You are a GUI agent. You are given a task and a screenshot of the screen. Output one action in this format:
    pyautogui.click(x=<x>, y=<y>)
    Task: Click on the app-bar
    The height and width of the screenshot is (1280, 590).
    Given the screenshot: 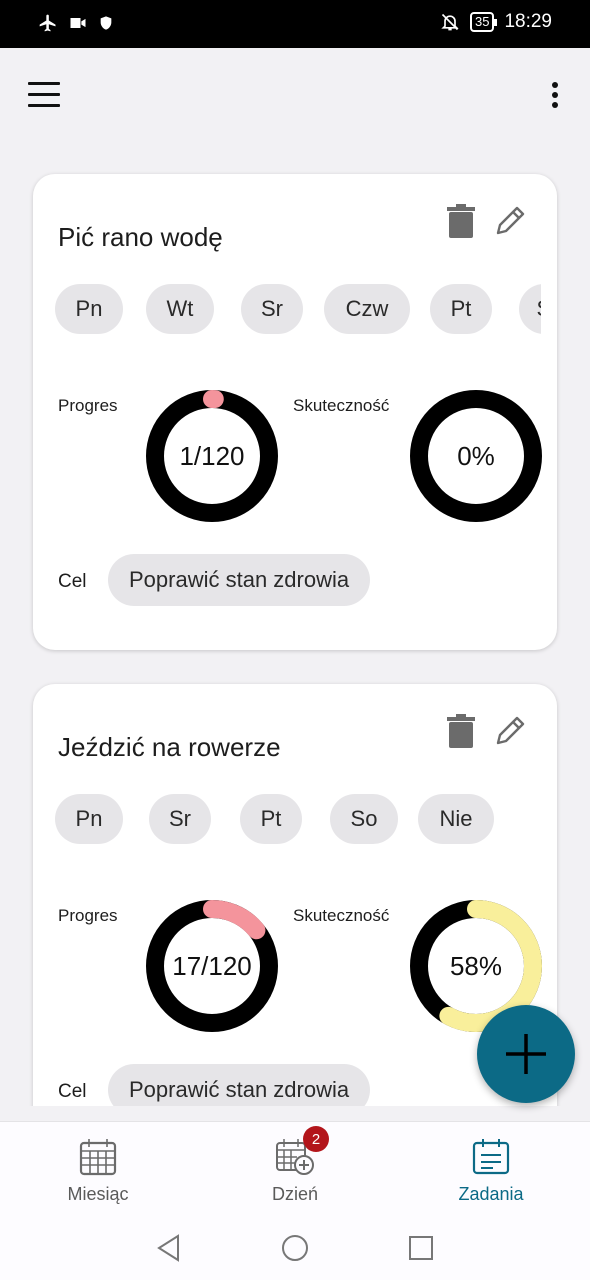 What is the action you would take?
    pyautogui.click(x=295, y=96)
    